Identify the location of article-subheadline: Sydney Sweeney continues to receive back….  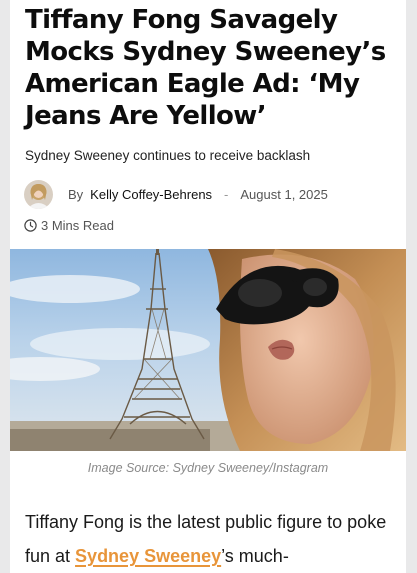
(168, 155).